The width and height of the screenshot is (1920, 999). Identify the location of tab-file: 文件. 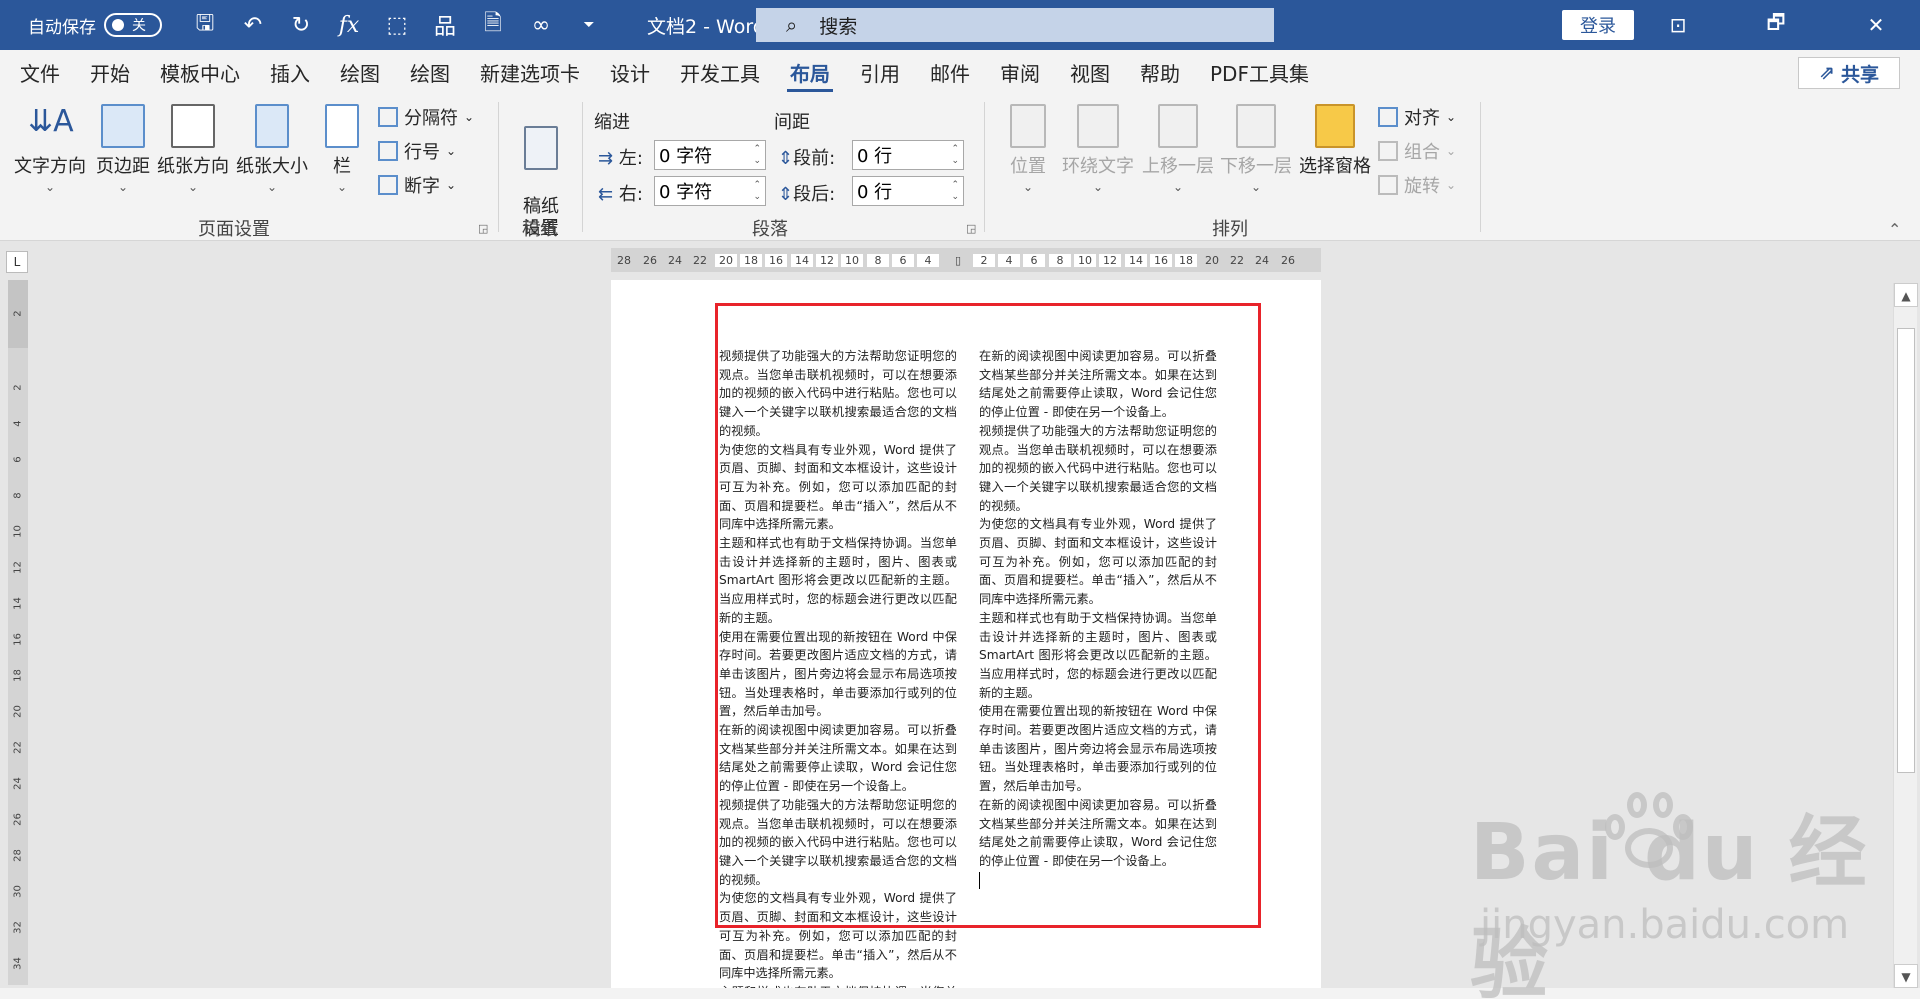
(37, 72).